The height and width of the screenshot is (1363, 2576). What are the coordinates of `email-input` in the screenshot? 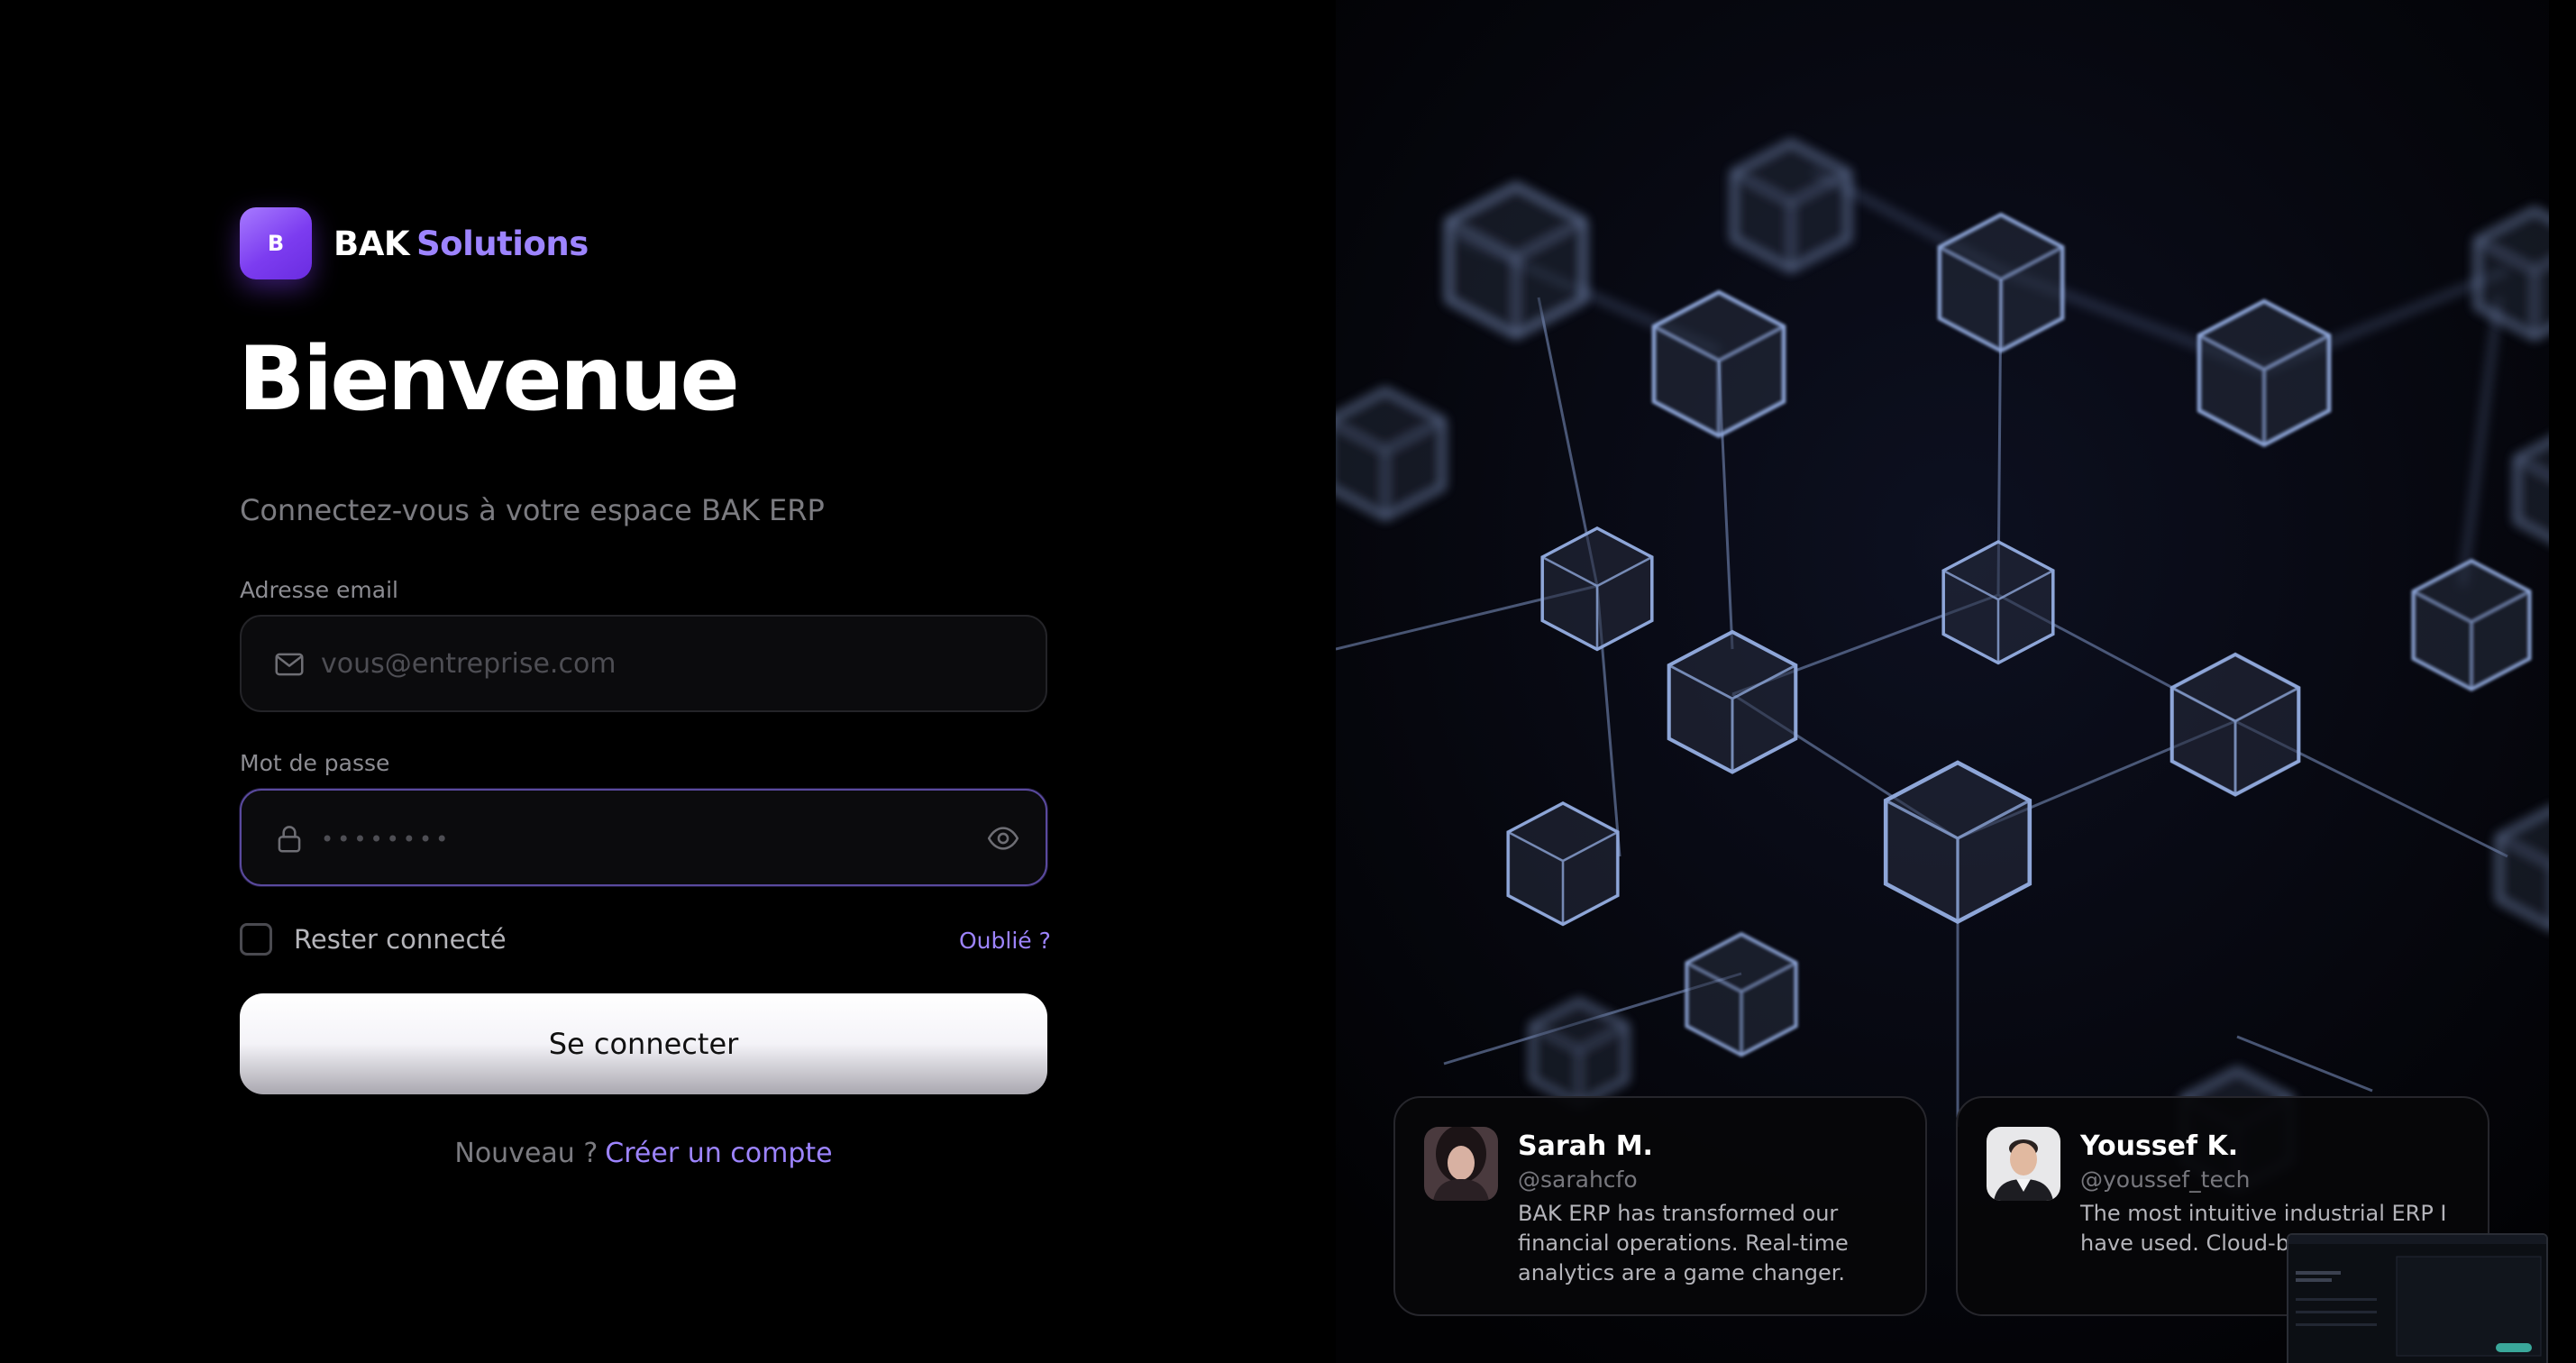 It's located at (643, 664).